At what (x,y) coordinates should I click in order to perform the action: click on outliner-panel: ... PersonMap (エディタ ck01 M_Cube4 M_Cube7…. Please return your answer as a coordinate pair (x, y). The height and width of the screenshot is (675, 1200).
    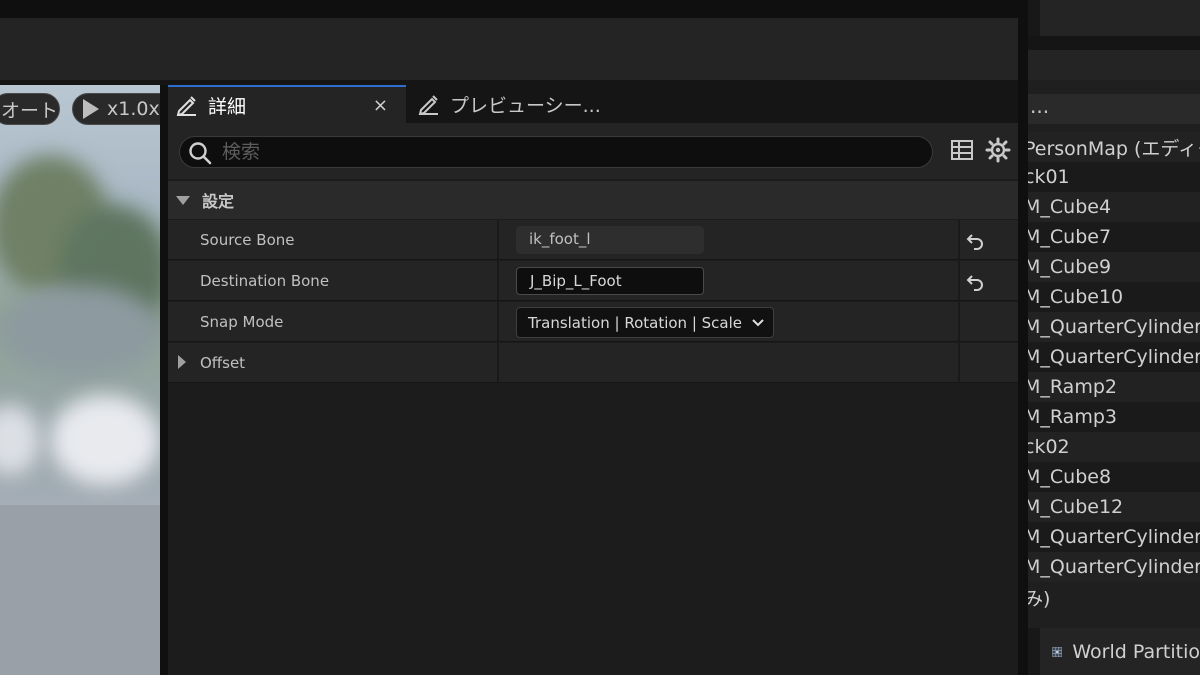
    Looking at the image, I should click on (1114, 337).